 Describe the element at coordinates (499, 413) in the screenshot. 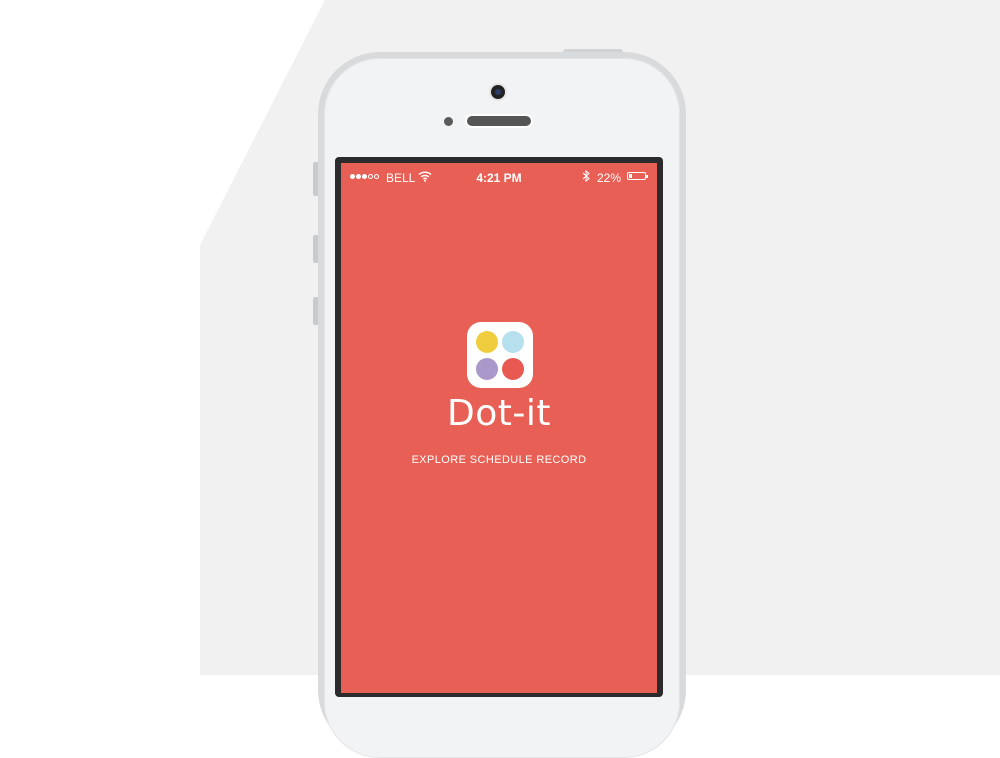

I see `app-name: Dot-it` at that location.